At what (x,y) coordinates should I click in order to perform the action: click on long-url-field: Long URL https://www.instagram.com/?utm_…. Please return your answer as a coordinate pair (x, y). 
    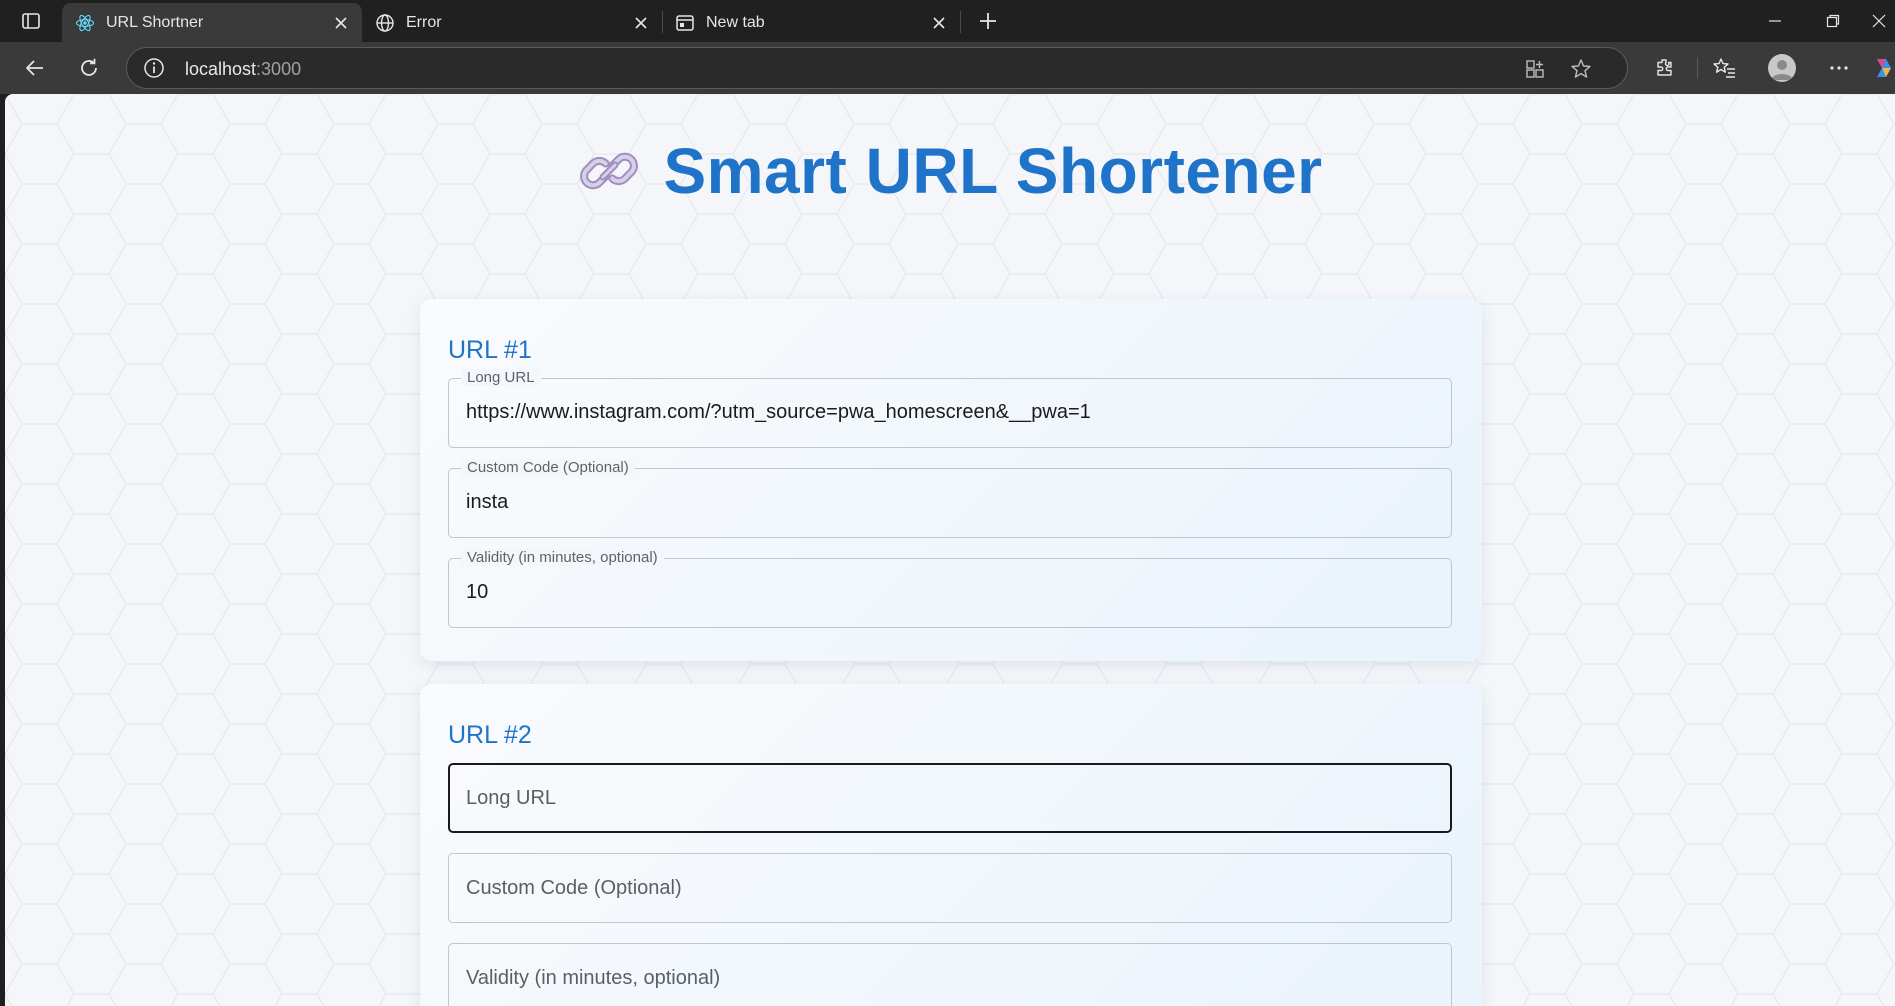
    Looking at the image, I should click on (950, 408).